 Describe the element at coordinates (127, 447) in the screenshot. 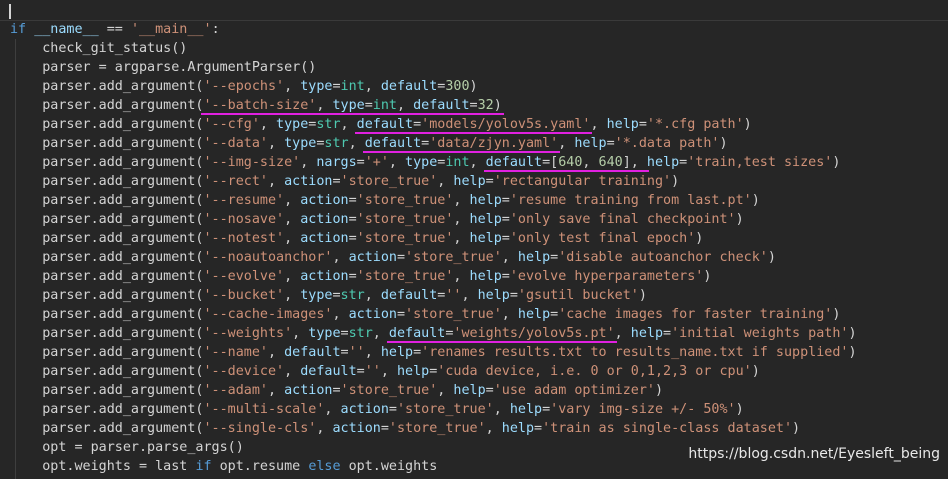

I see `code-token: opt = parser.parse_args()` at that location.